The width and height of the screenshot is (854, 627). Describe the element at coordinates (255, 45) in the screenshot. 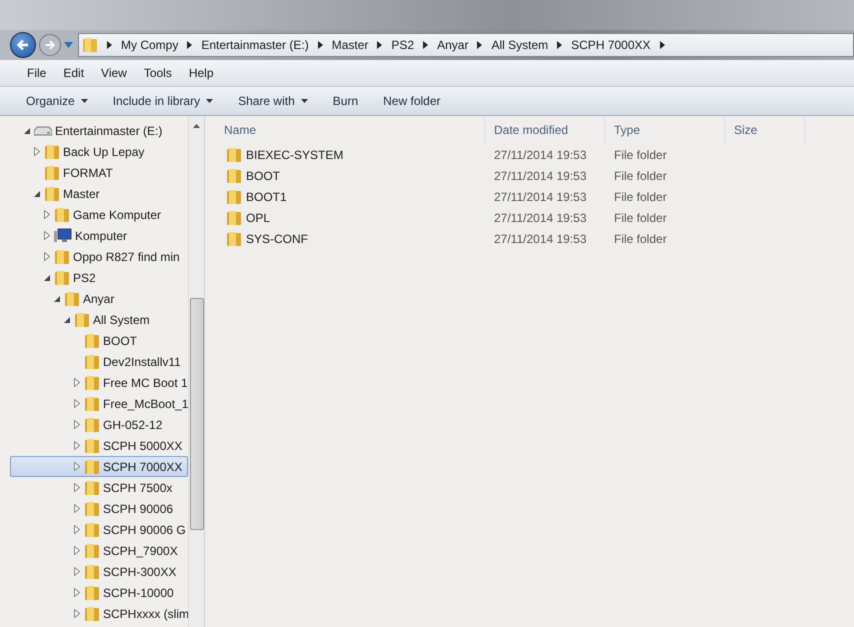

I see `breadcrumb-item: Entertainmaster (E:)` at that location.